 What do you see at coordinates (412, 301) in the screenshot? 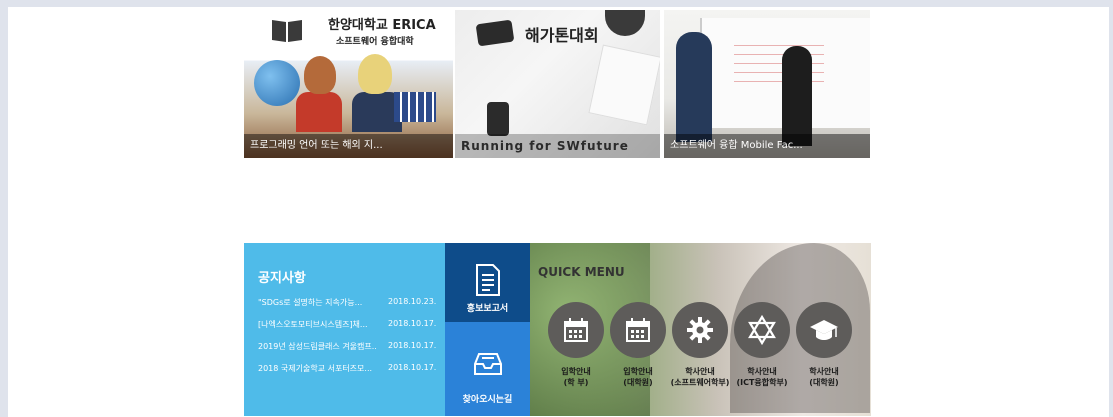
I see `notice-date: 2018.10.23.` at bounding box center [412, 301].